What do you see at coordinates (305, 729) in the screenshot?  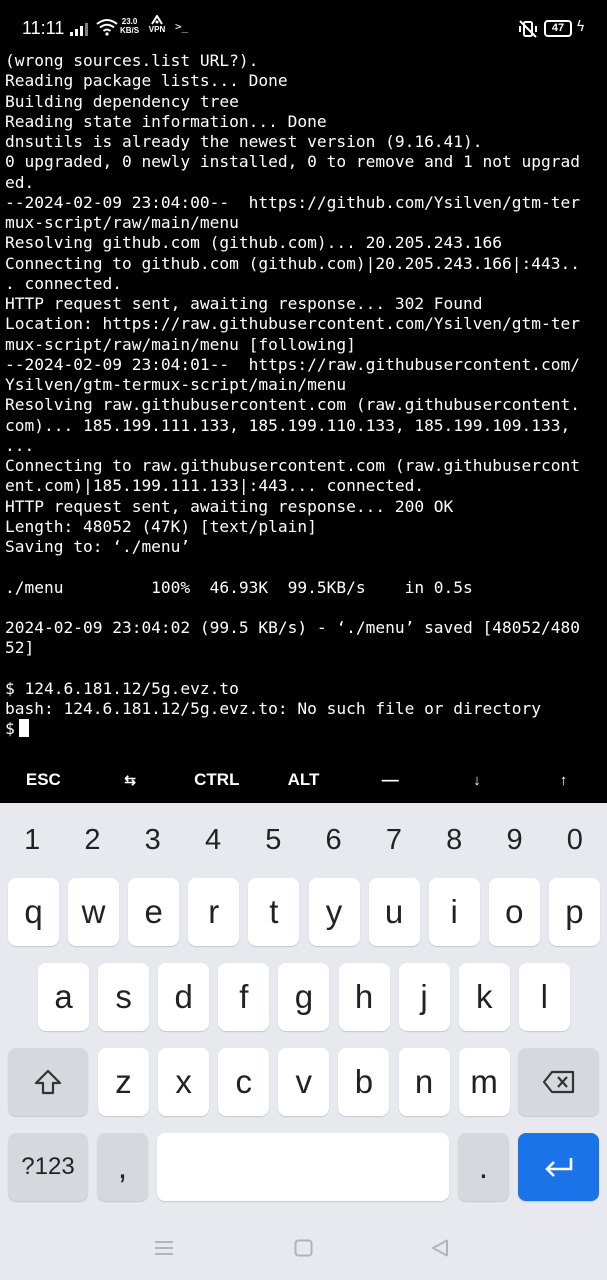 I see `prompt-line: $` at bounding box center [305, 729].